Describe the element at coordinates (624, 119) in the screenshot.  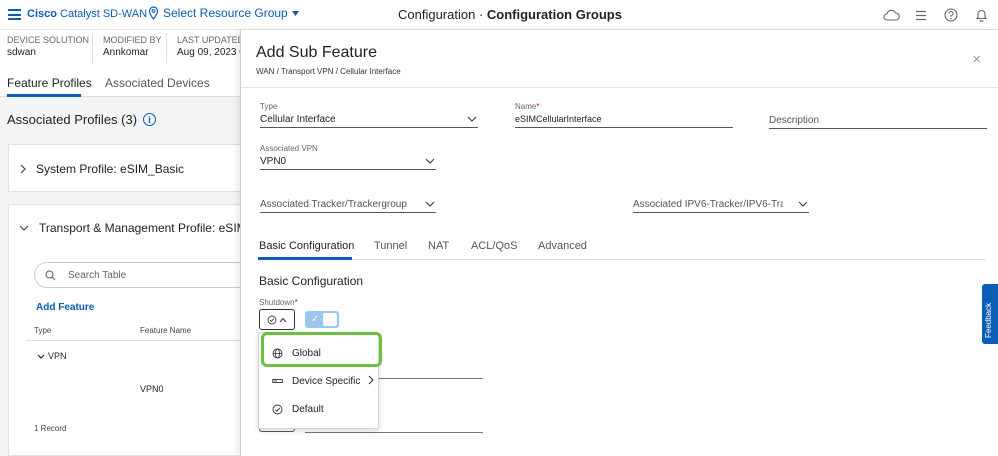
I see `name-input: eSIMCellularInterface` at that location.